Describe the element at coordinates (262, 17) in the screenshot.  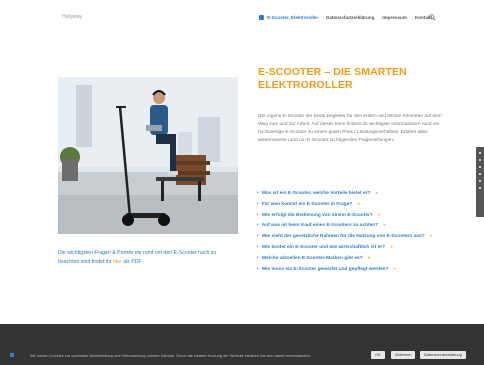
I see `home-icon` at that location.